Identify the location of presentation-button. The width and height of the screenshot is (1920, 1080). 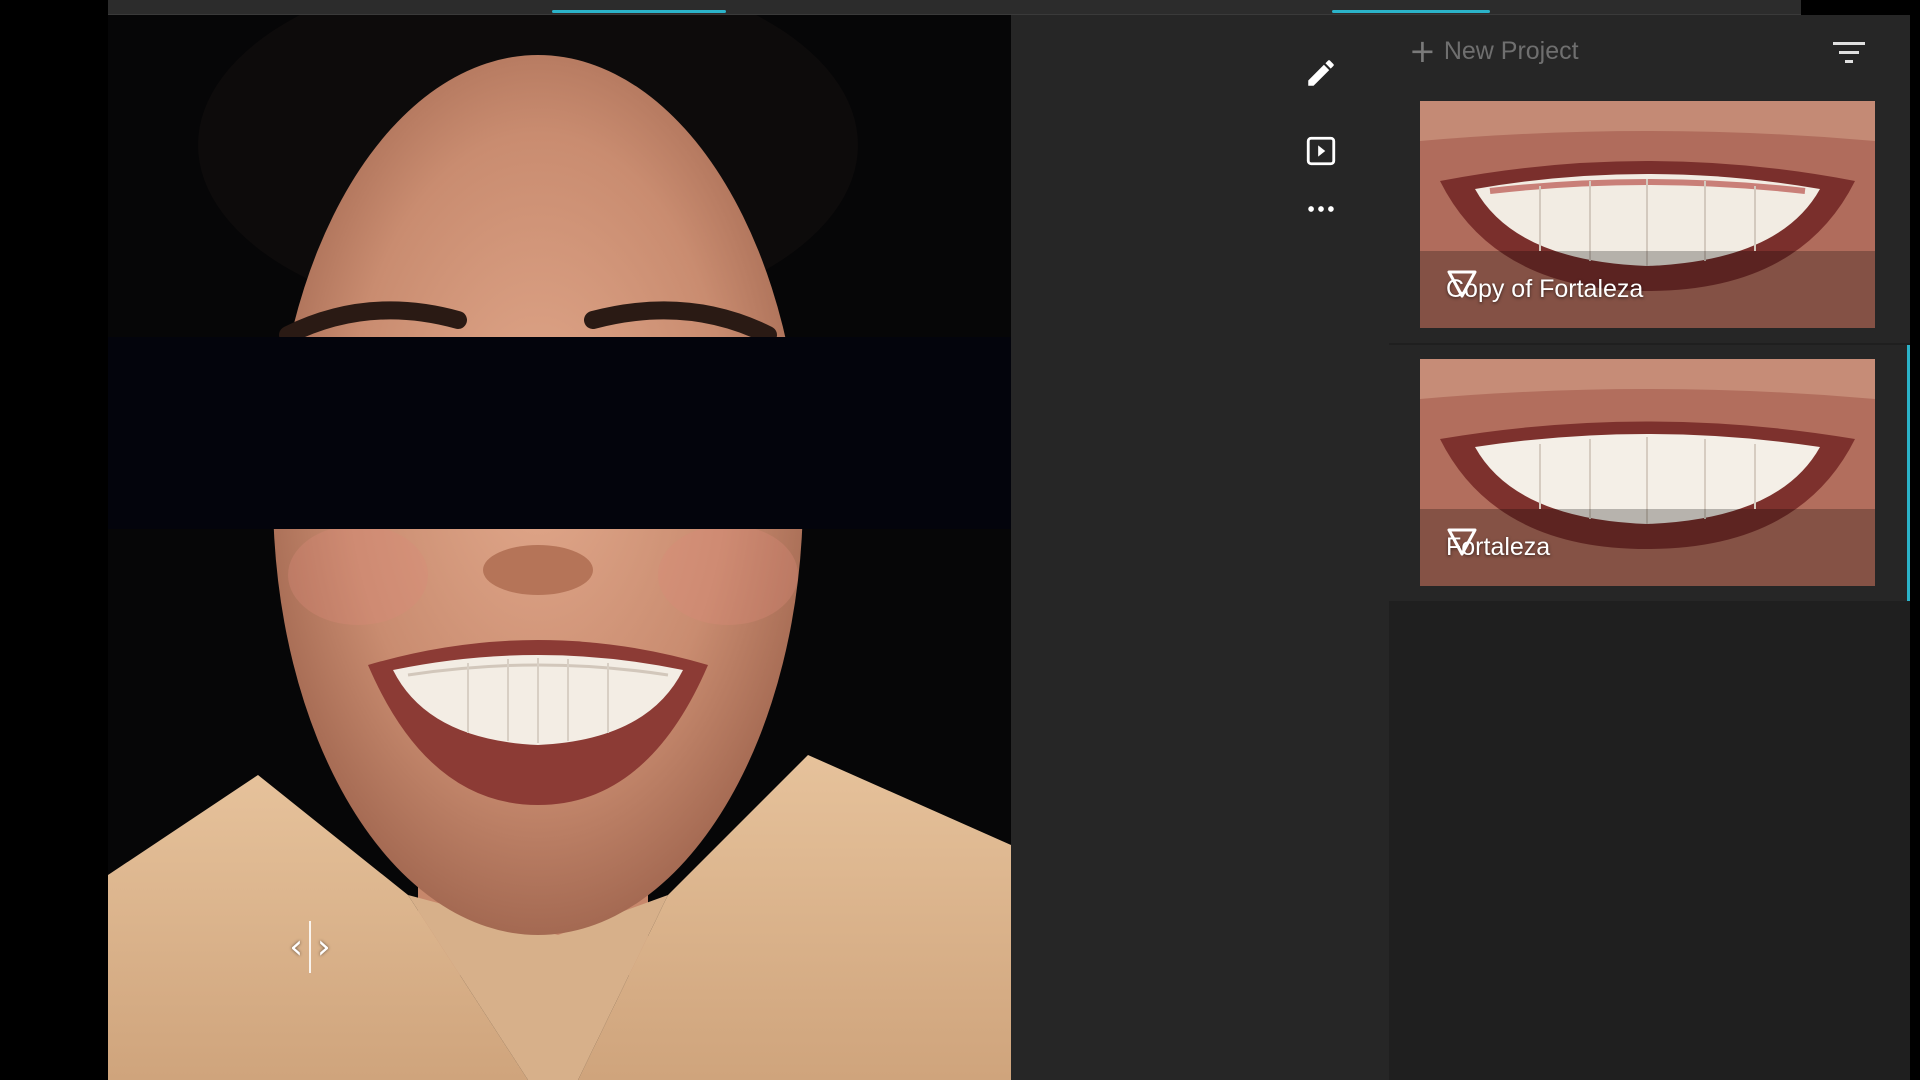
(1321, 151).